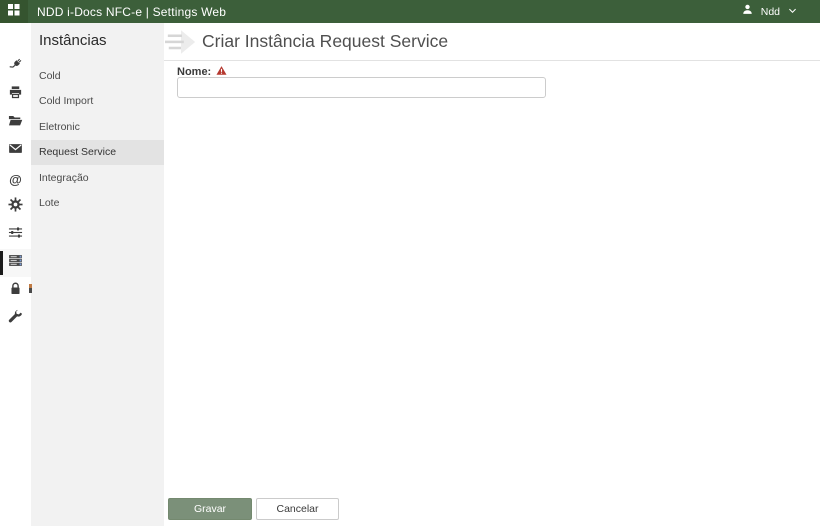  What do you see at coordinates (792, 12) in the screenshot?
I see `chevron-down-icon` at bounding box center [792, 12].